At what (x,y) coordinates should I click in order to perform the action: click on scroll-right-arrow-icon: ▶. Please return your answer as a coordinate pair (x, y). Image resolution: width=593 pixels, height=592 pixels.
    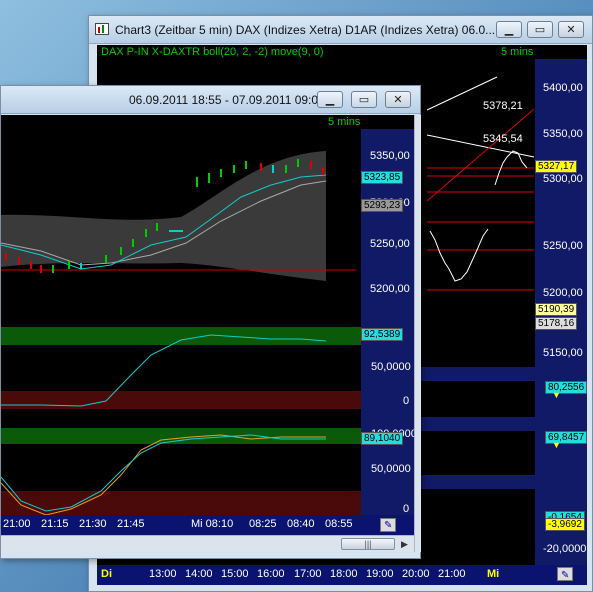
    Looking at the image, I should click on (404, 544).